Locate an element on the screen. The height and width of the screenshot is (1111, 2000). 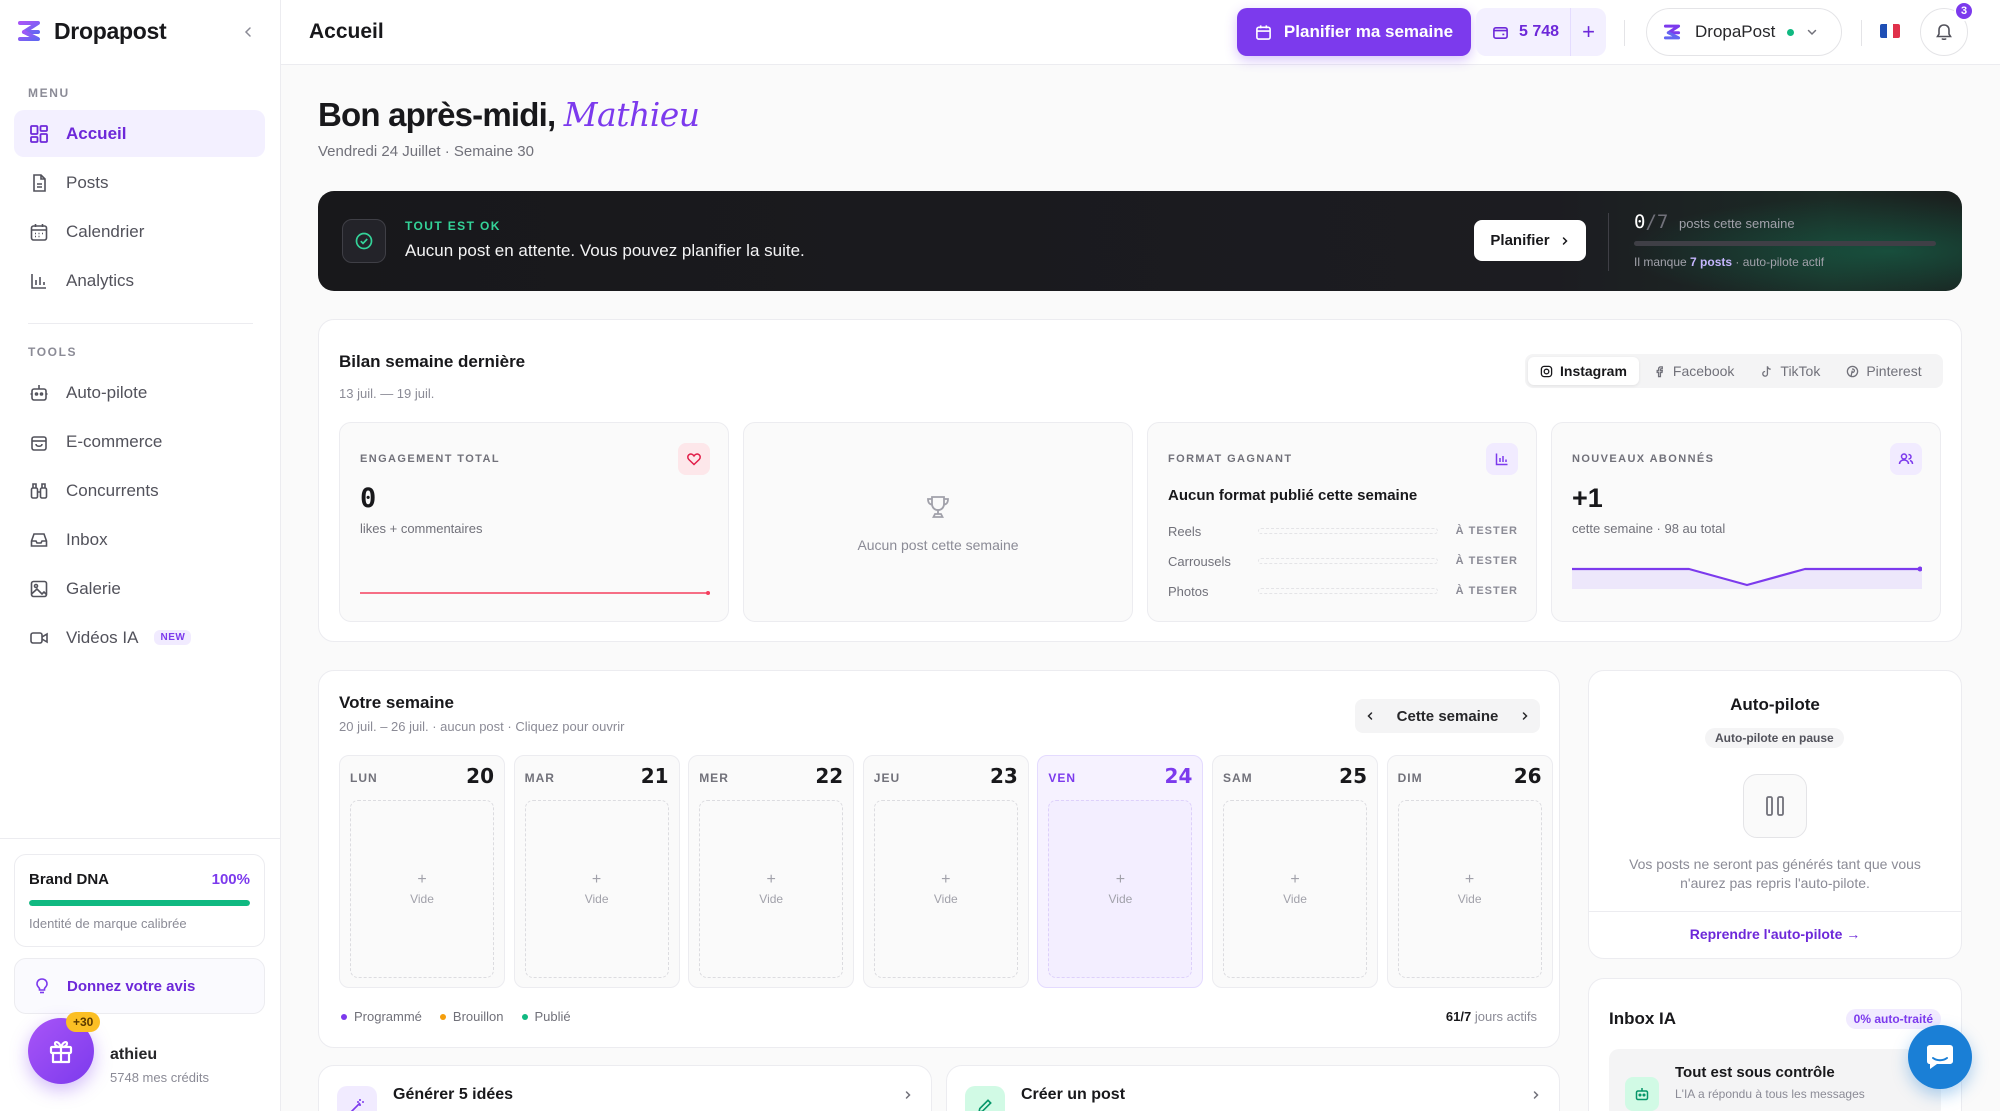
brand-dna-percent: 100% is located at coordinates (230, 879).